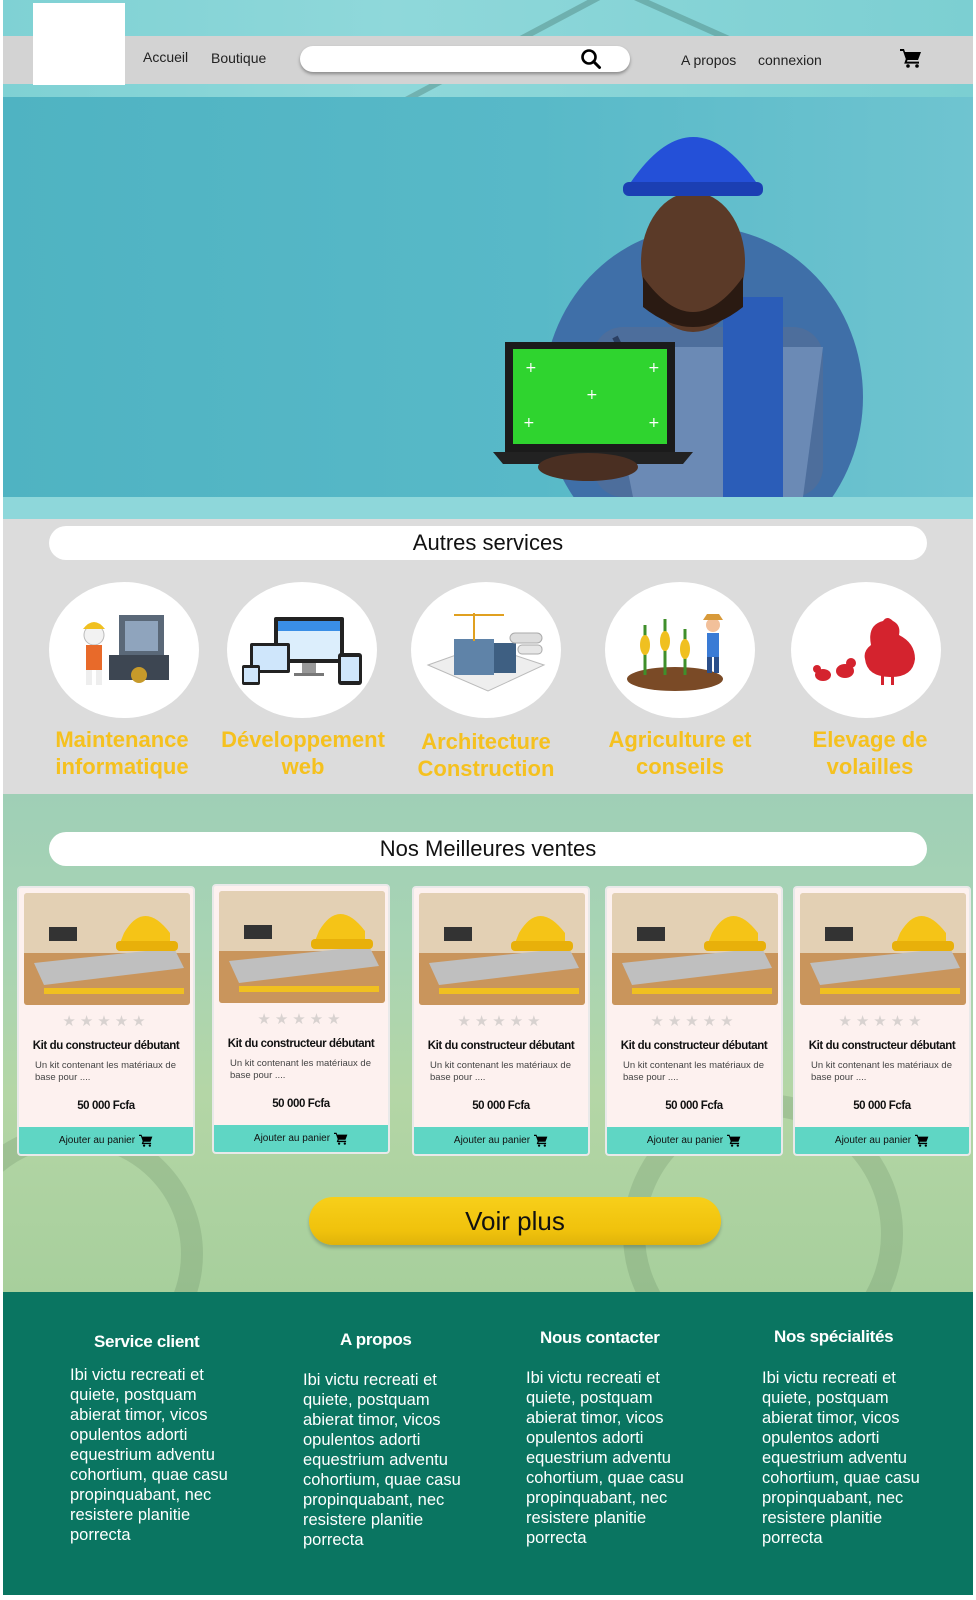  Describe the element at coordinates (708, 60) in the screenshot. I see `nav-link-a-propos: A propos` at that location.